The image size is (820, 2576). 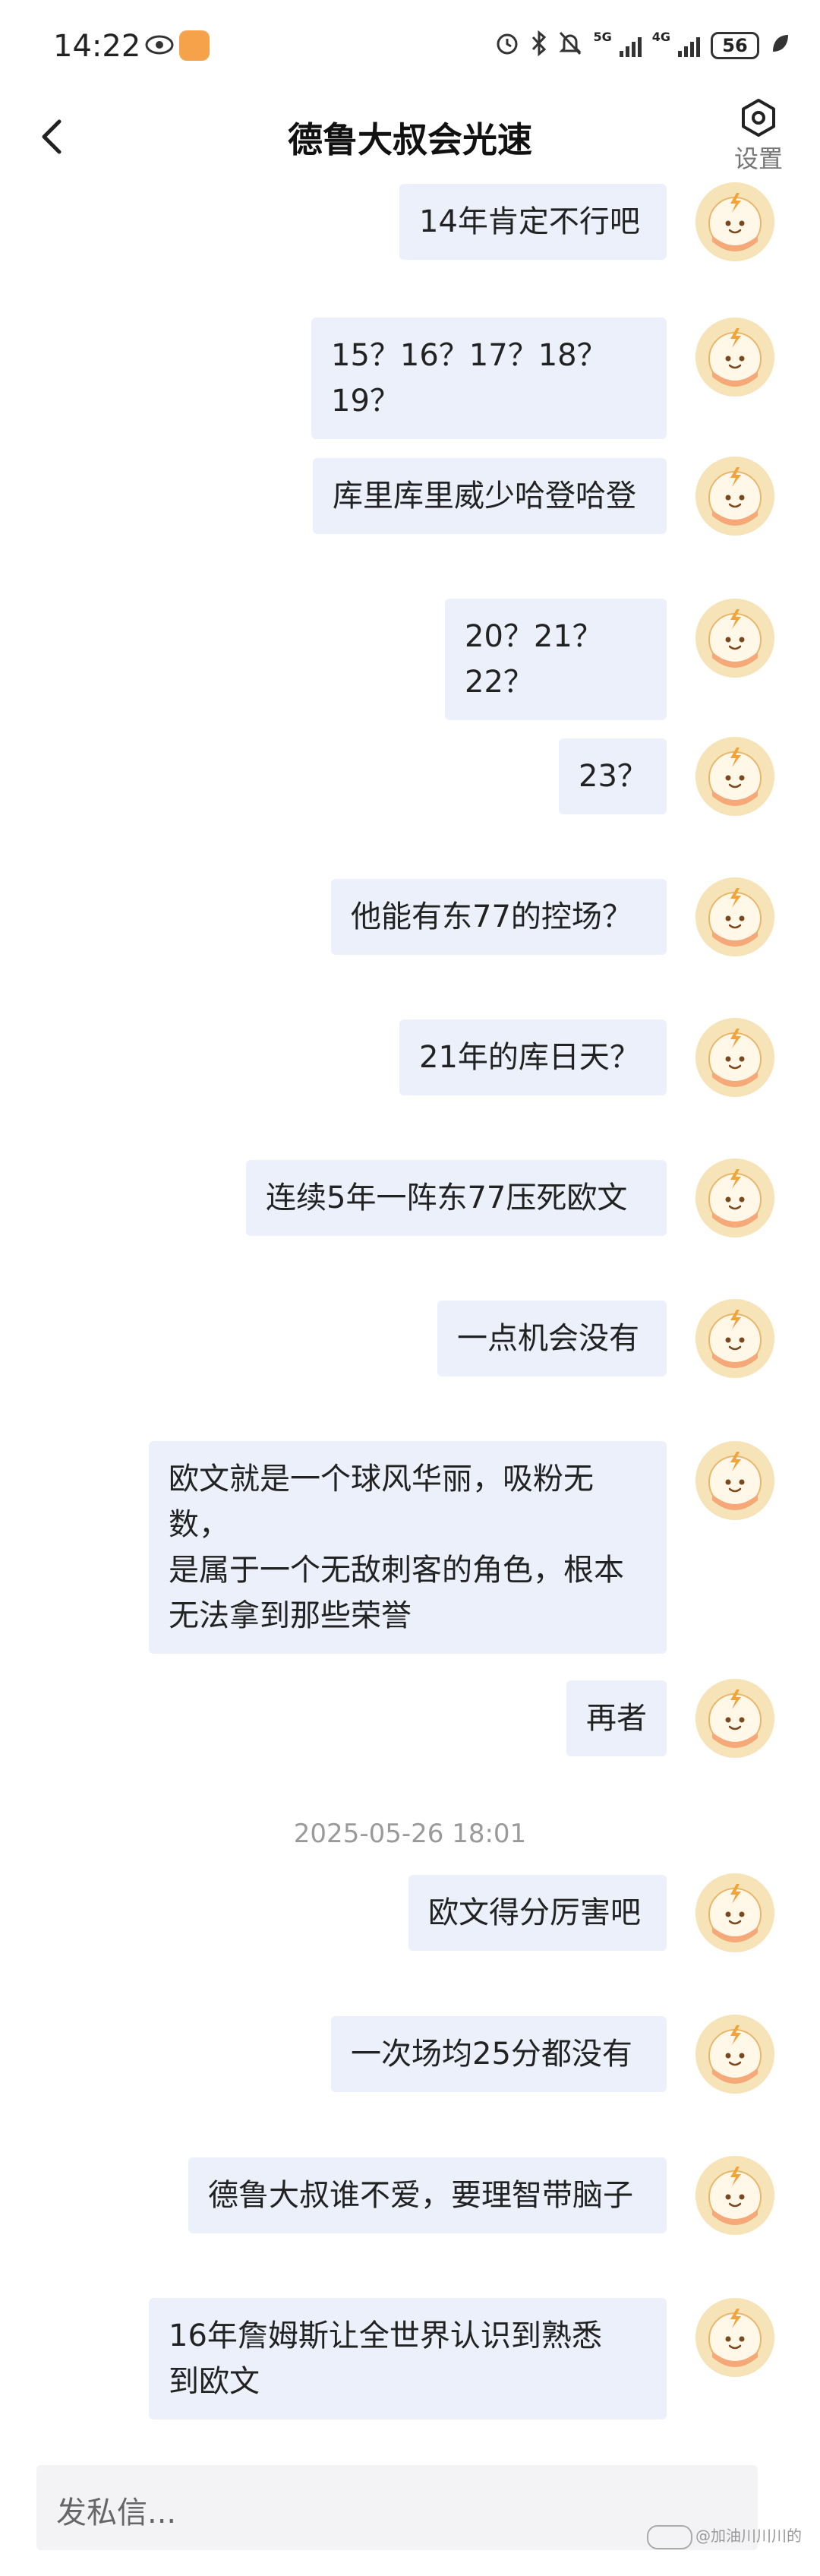 I want to click on message-bubble: 14年肯定不行吧, so click(x=533, y=222).